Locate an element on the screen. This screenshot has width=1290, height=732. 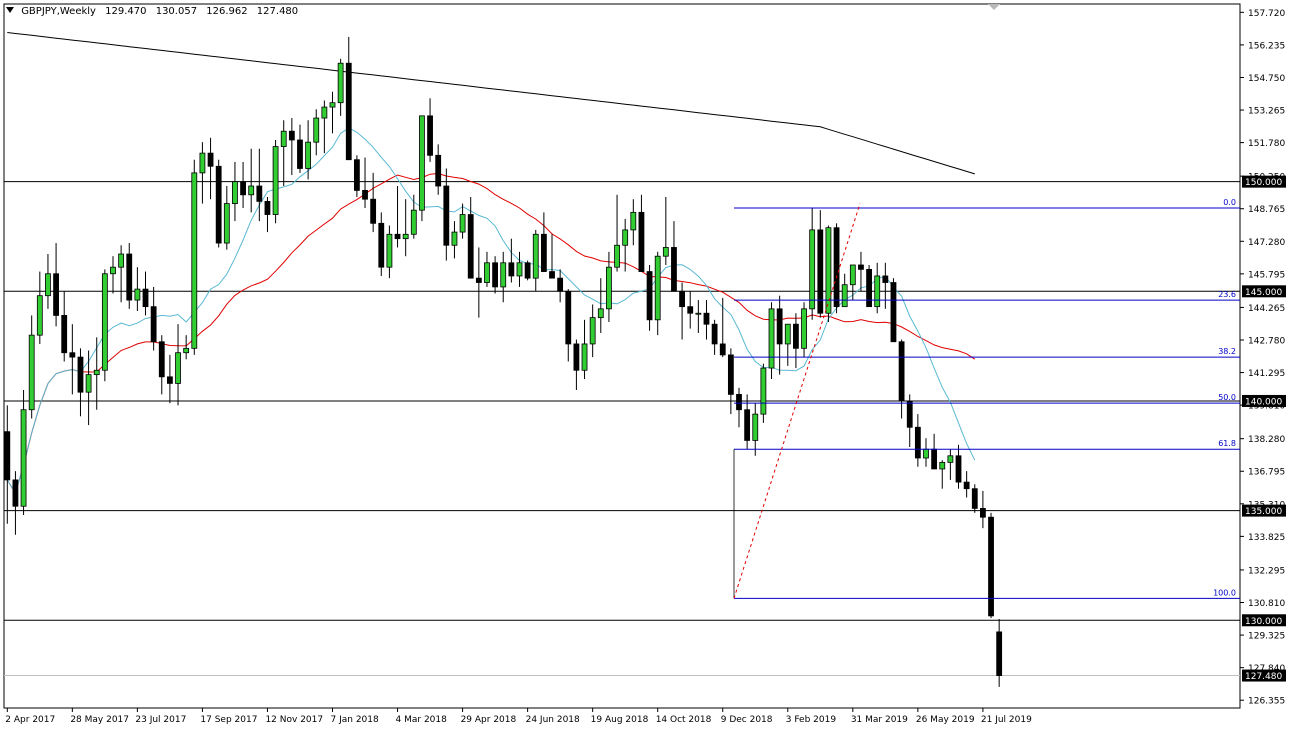
dropdown-arrow-icon is located at coordinates (10, 10).